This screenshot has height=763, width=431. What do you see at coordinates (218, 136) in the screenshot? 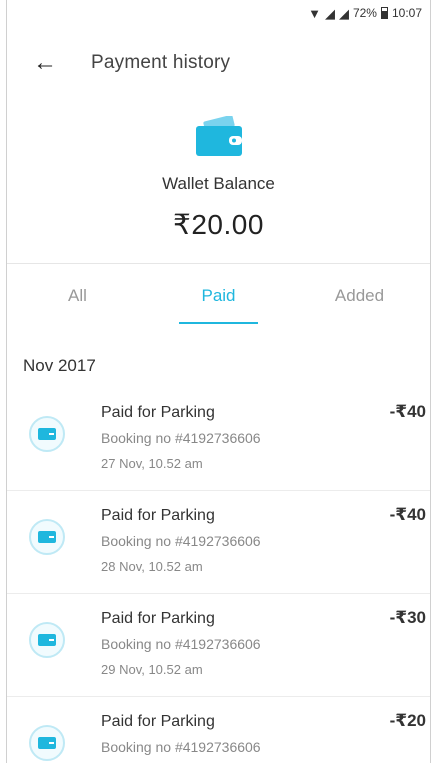
I see `wallet-icon` at bounding box center [218, 136].